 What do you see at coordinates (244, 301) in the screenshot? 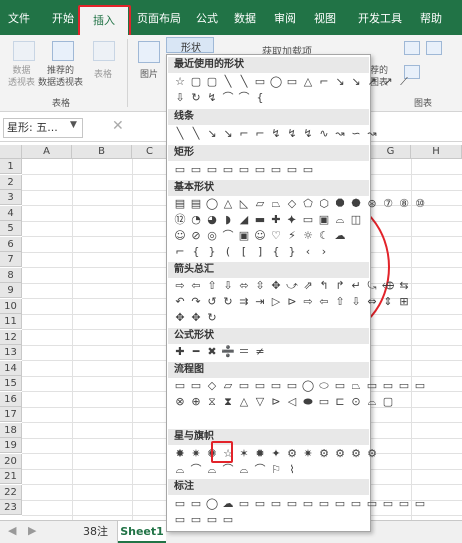
I see `shape-option: ⇉` at bounding box center [244, 301].